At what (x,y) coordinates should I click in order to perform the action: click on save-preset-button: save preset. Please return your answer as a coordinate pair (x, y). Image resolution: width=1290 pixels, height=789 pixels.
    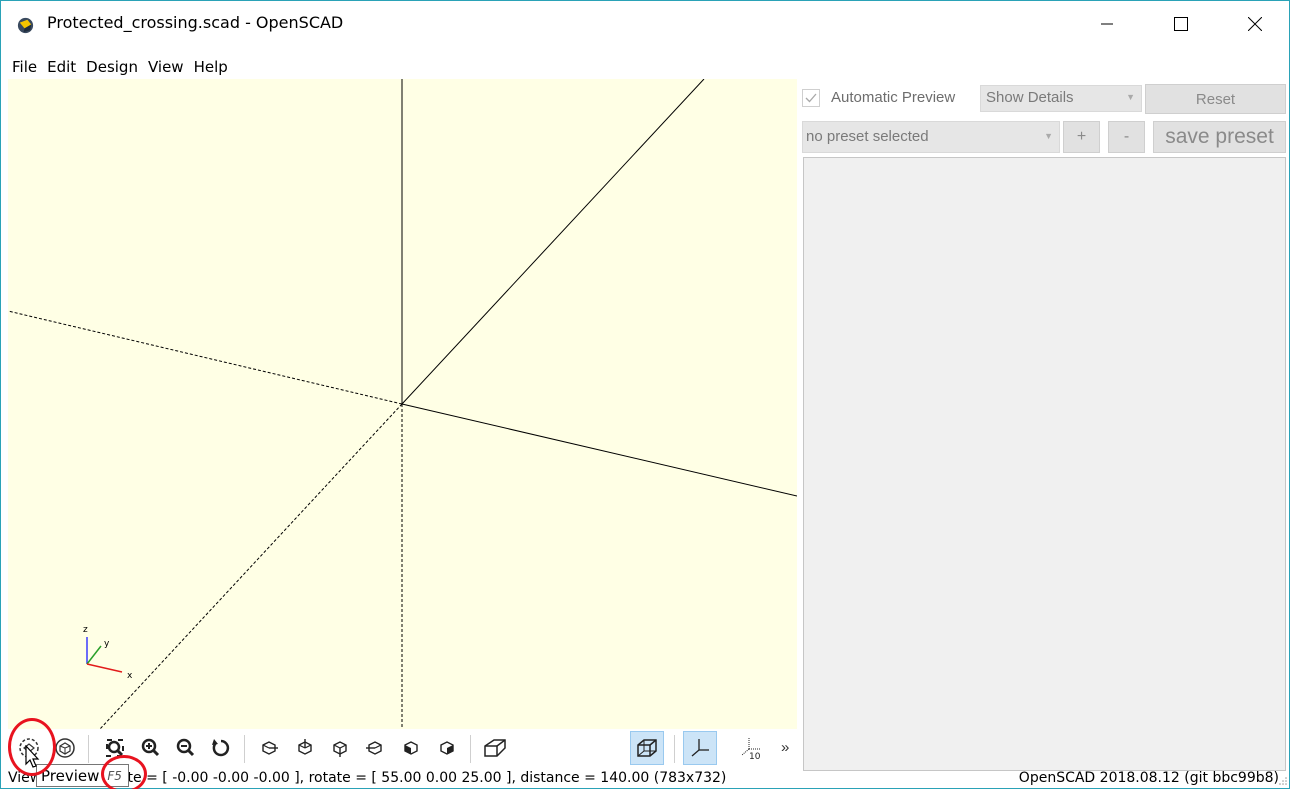
    Looking at the image, I should click on (1219, 137).